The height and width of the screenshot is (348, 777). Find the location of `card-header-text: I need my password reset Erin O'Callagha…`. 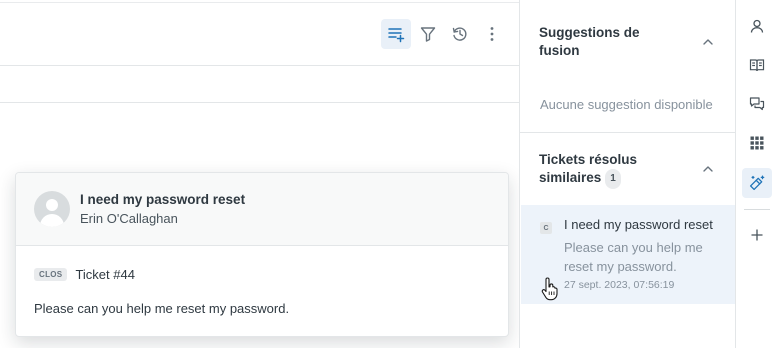

card-header-text: I need my password reset Erin O'Callagha… is located at coordinates (162, 209).